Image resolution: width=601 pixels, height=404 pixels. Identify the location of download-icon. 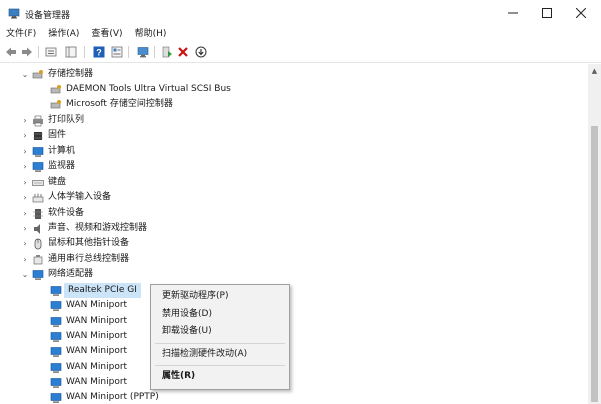
(201, 52).